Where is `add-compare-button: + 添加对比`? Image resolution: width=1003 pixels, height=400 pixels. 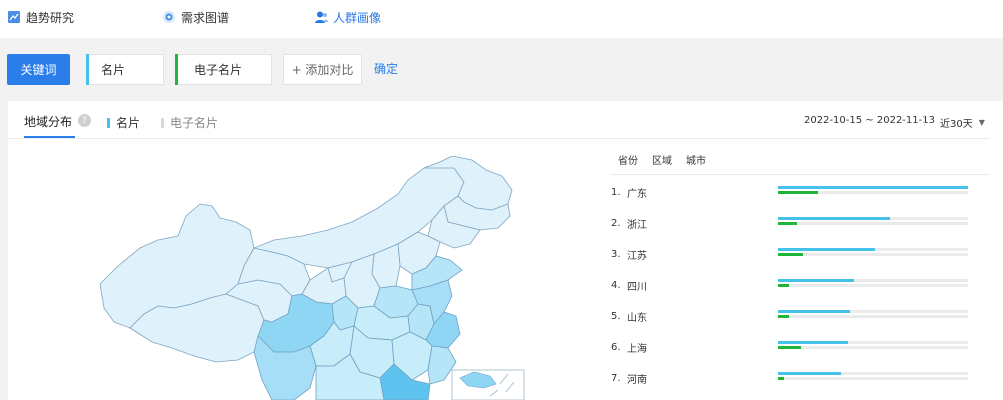
add-compare-button: + 添加对比 is located at coordinates (322, 69).